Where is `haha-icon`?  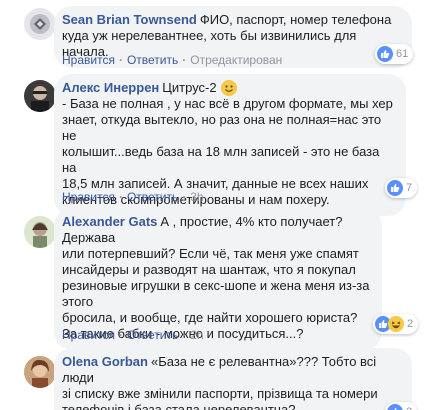 haha-icon is located at coordinates (396, 324).